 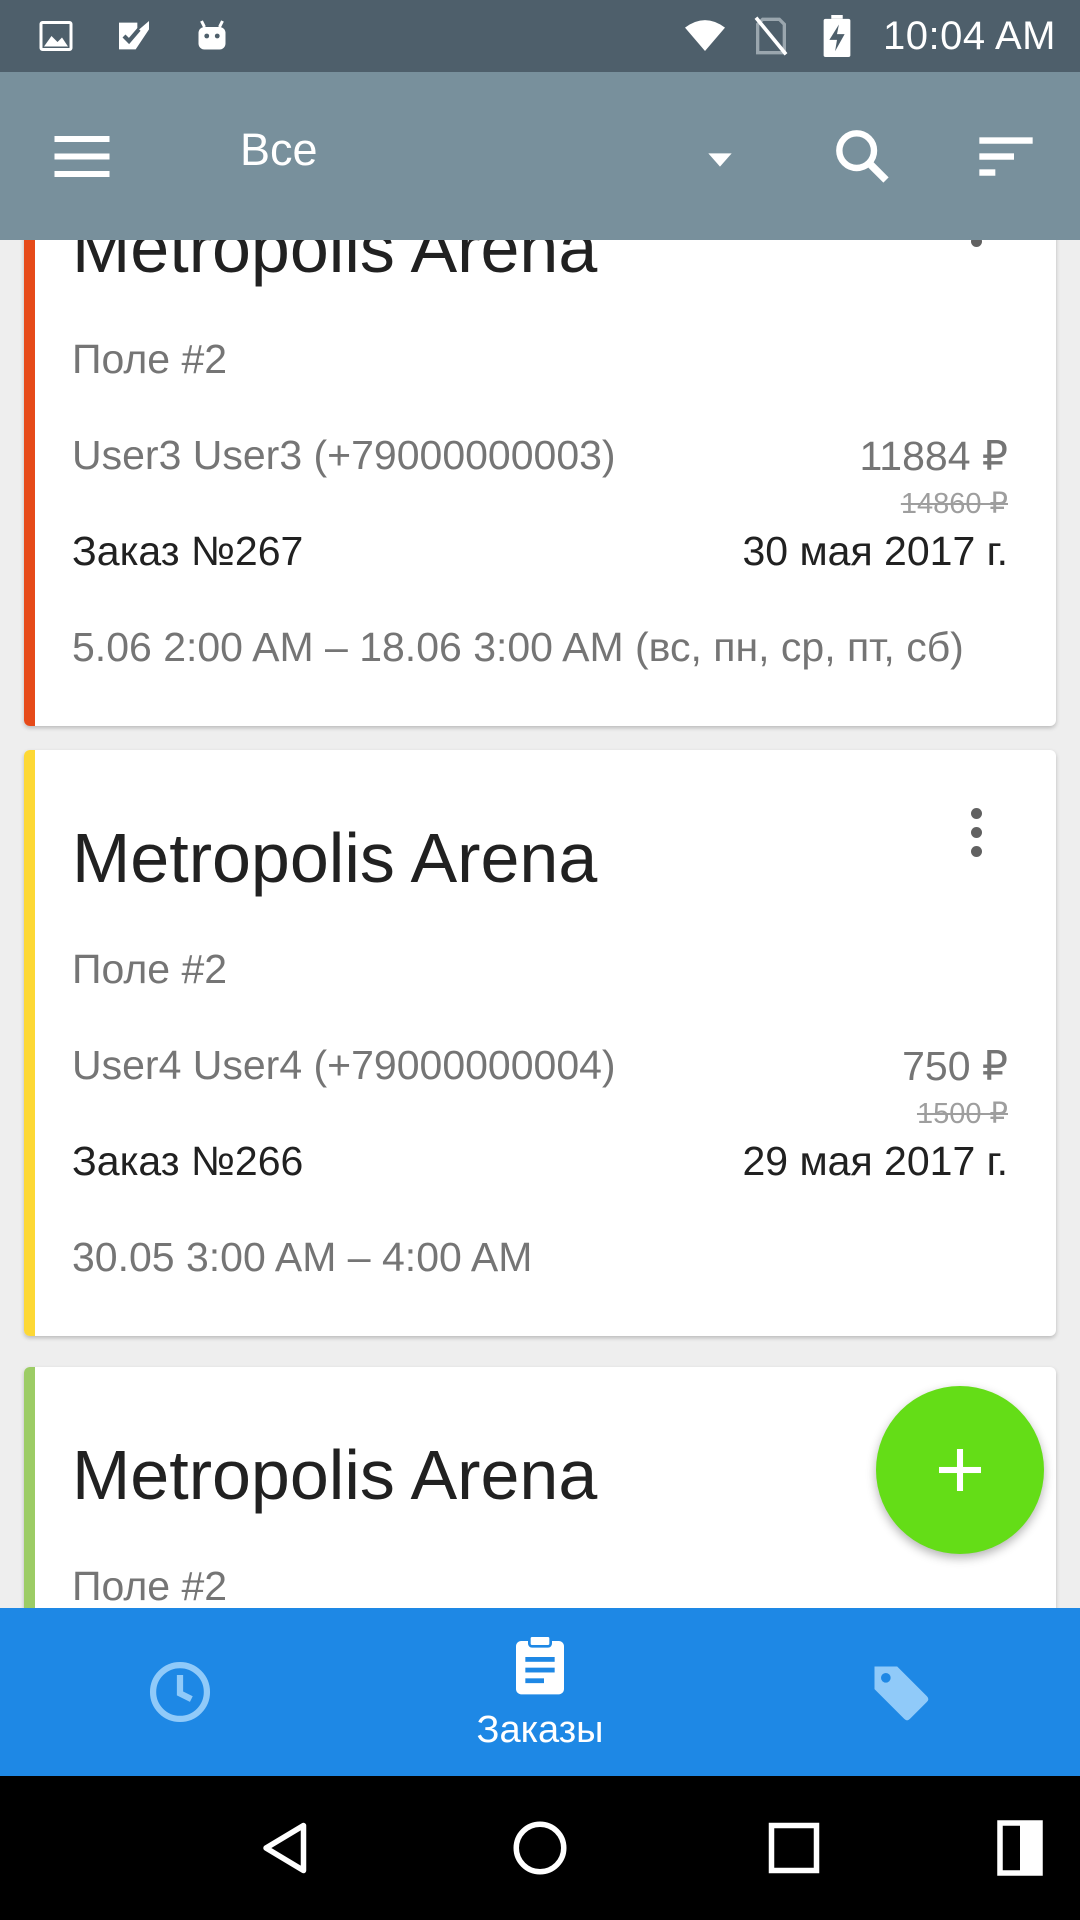 What do you see at coordinates (286, 1848) in the screenshot?
I see `back-icon` at bounding box center [286, 1848].